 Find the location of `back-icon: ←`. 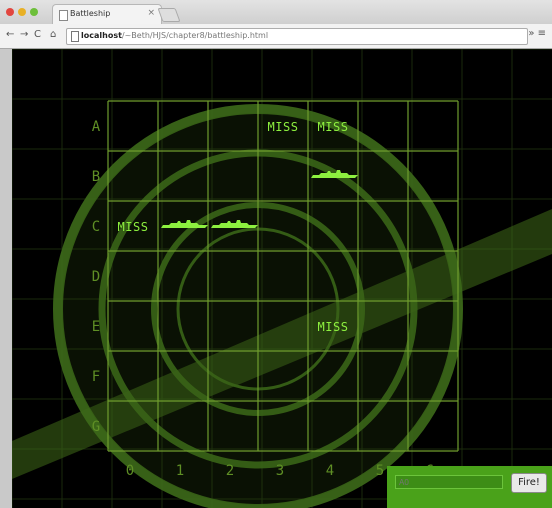

back-icon: ← is located at coordinates (10, 34).